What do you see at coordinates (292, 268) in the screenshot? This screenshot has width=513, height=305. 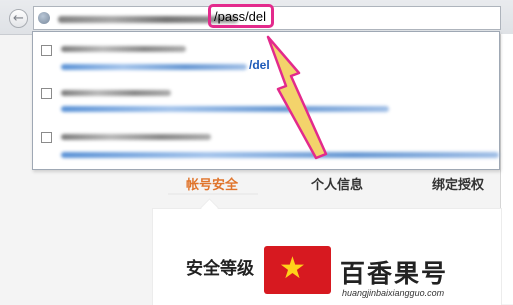 I see `star-swoosh-icon: ★` at bounding box center [292, 268].